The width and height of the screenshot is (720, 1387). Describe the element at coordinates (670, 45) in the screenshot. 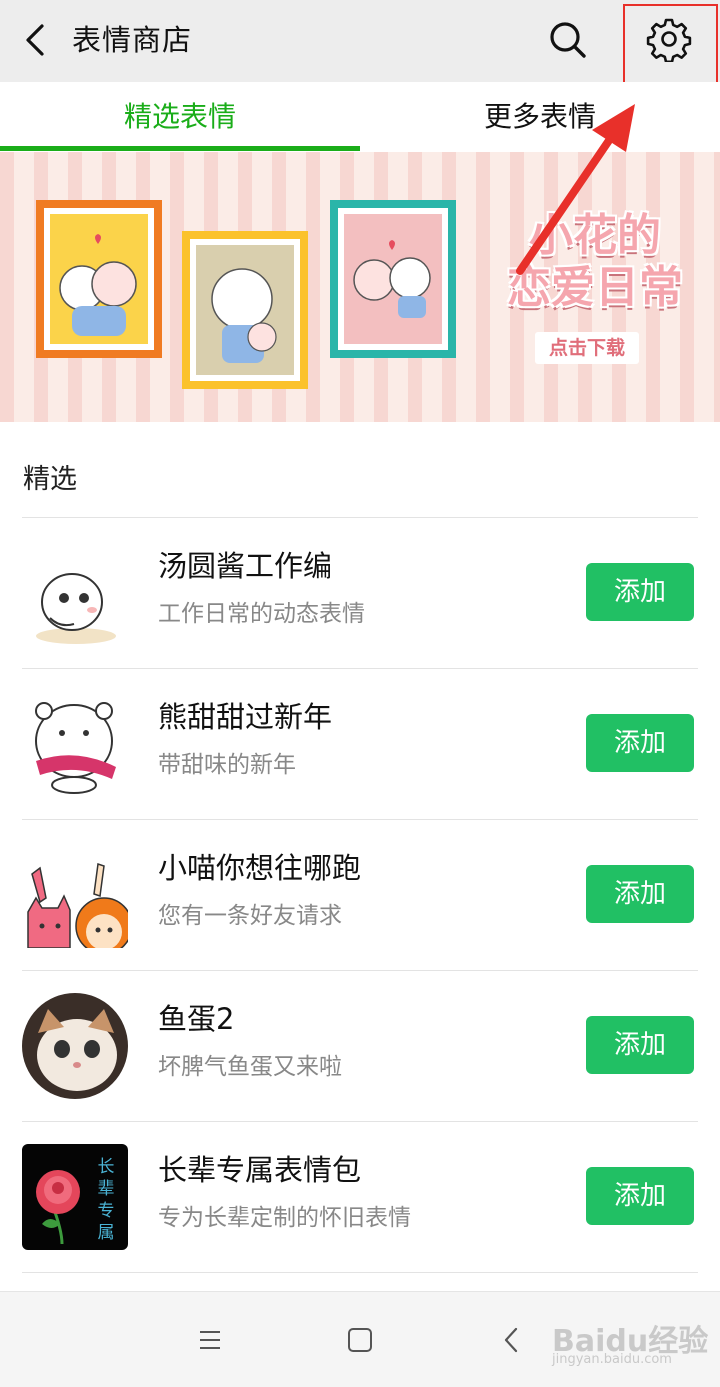

I see `settings-highlight-box` at that location.